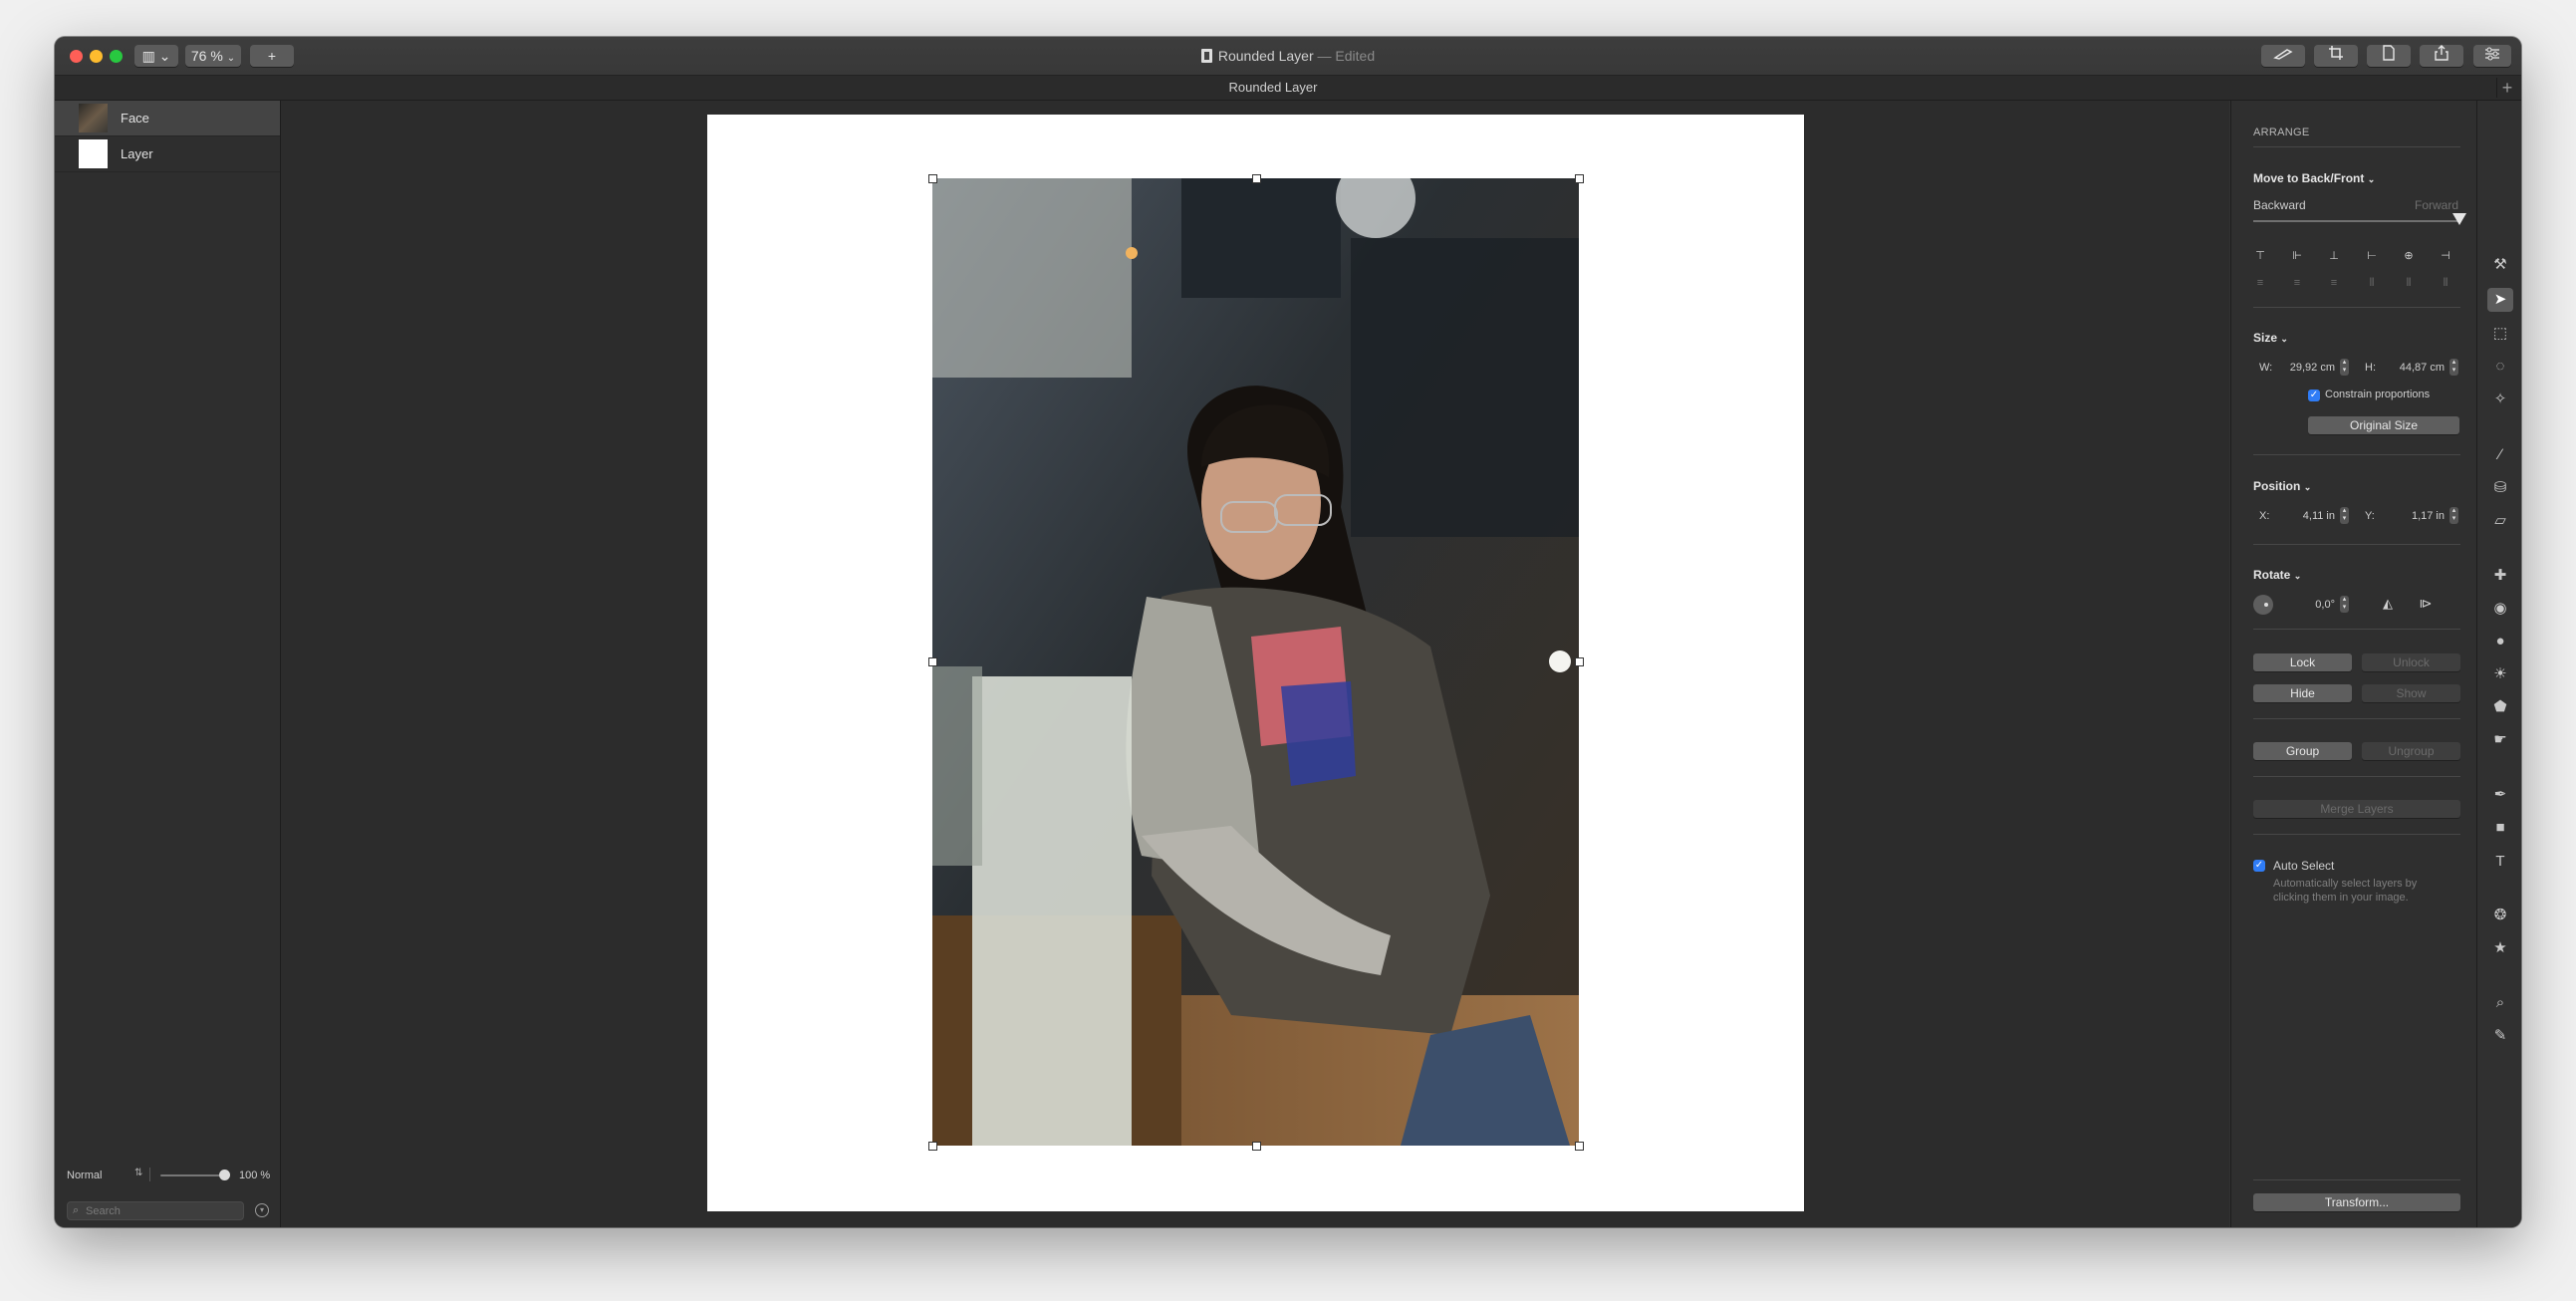  Describe the element at coordinates (2445, 256) in the screenshot. I see `align-right-icon: ⊣` at that location.